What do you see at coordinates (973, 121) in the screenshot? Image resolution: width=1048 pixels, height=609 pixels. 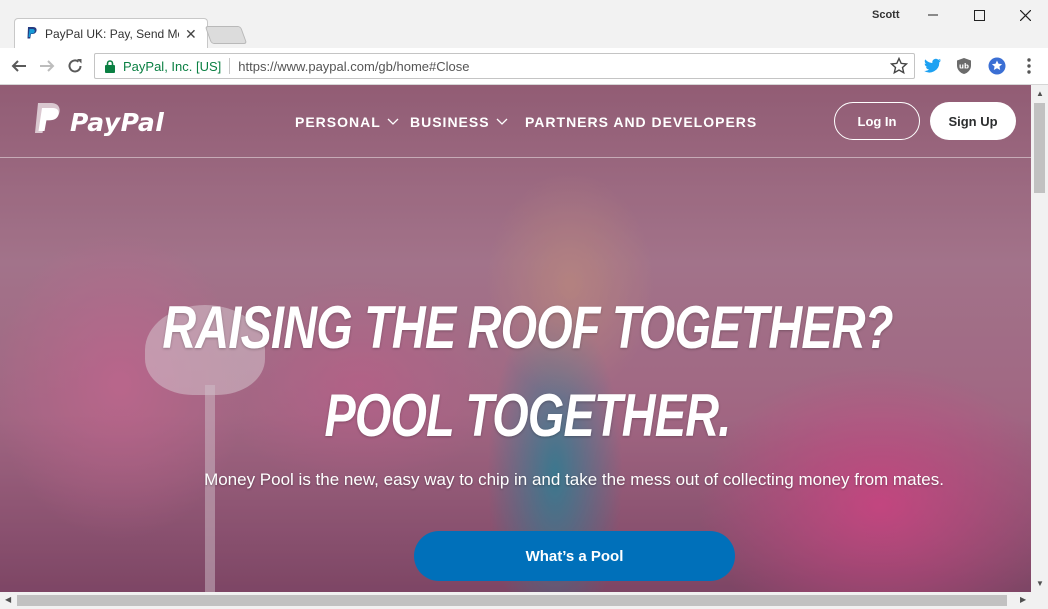 I see `signup-button: Sign Up` at bounding box center [973, 121].